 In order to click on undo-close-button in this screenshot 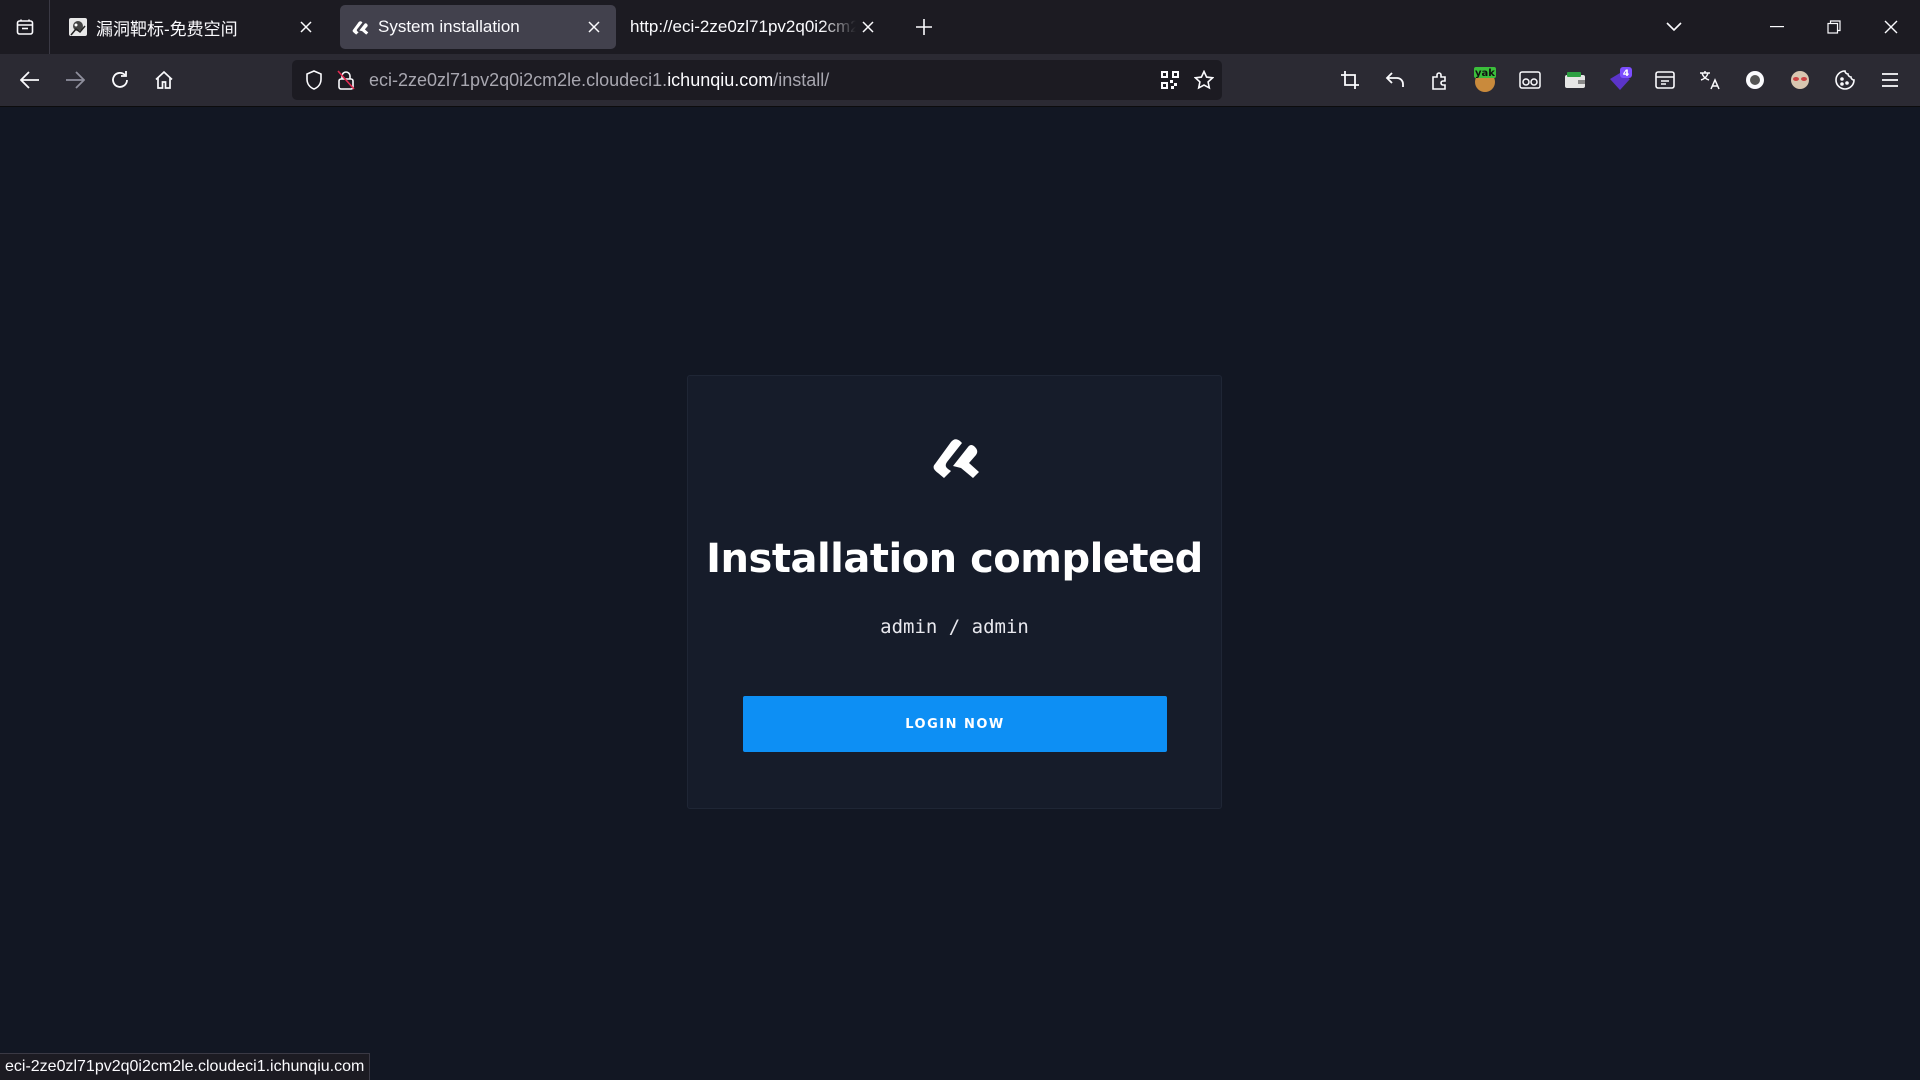, I will do `click(1395, 80)`.